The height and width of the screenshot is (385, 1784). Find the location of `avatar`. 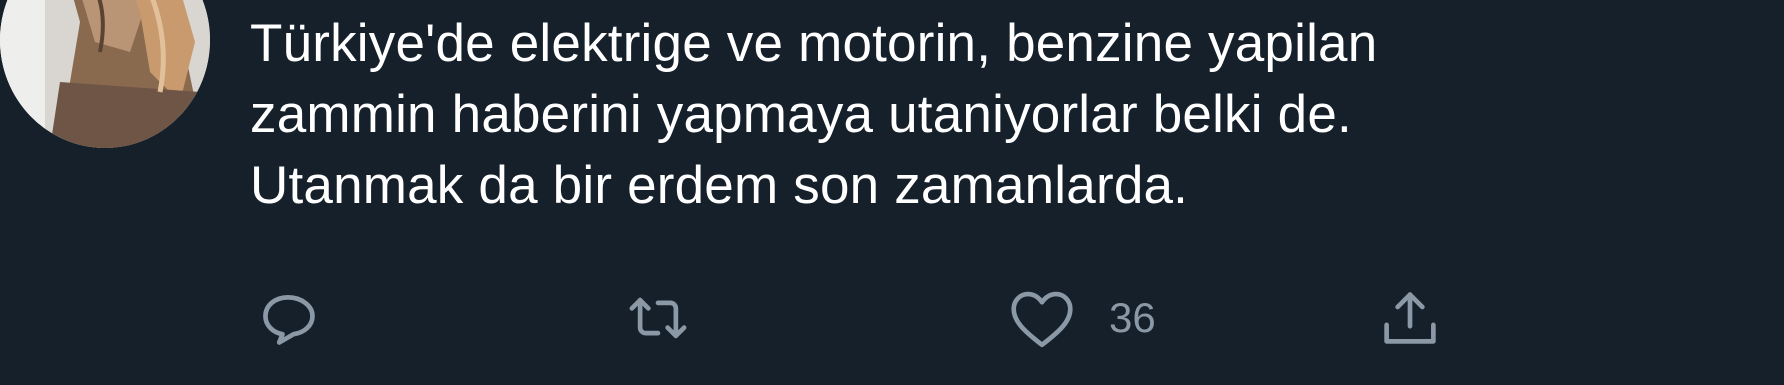

avatar is located at coordinates (105, 74).